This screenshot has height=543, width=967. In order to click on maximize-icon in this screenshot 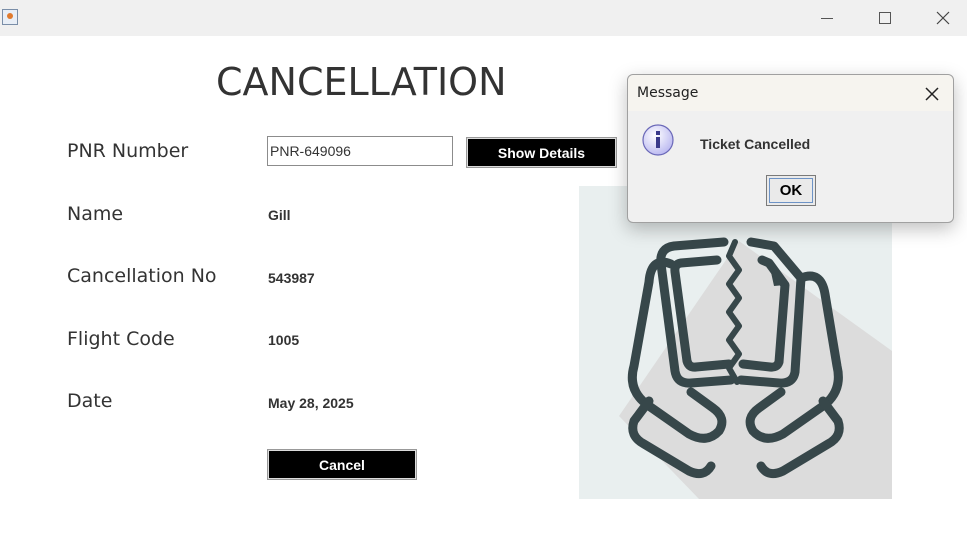, I will do `click(885, 18)`.